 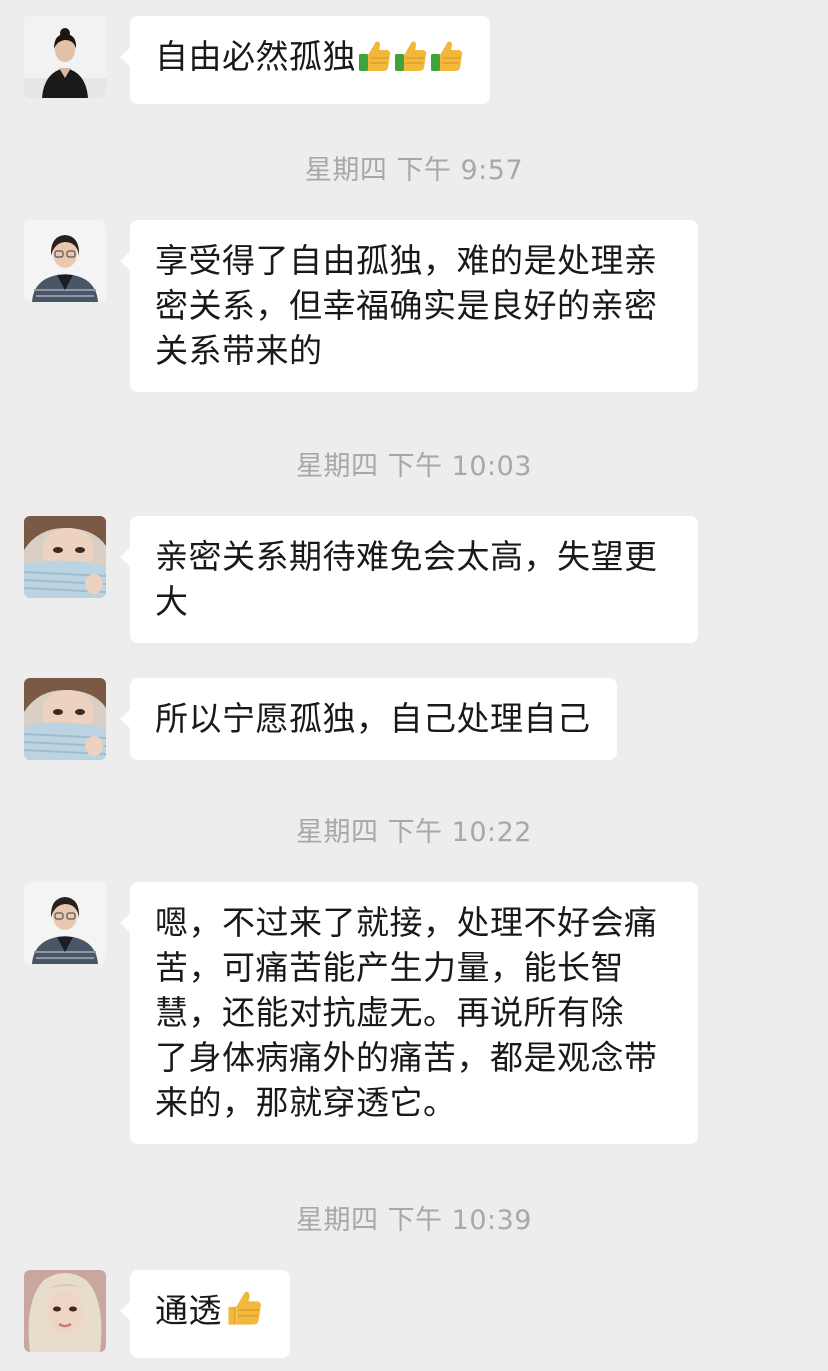 What do you see at coordinates (409, 579) in the screenshot?
I see `message-bubble: 亲密关系期待难免会太高，失望更 大` at bounding box center [409, 579].